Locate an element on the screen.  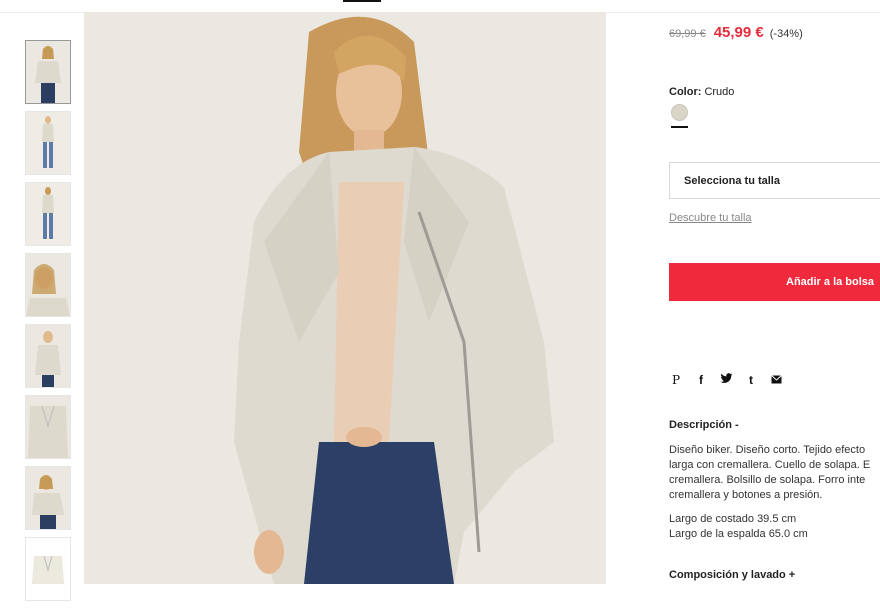
color-label: Color: Crudo is located at coordinates (701, 92).